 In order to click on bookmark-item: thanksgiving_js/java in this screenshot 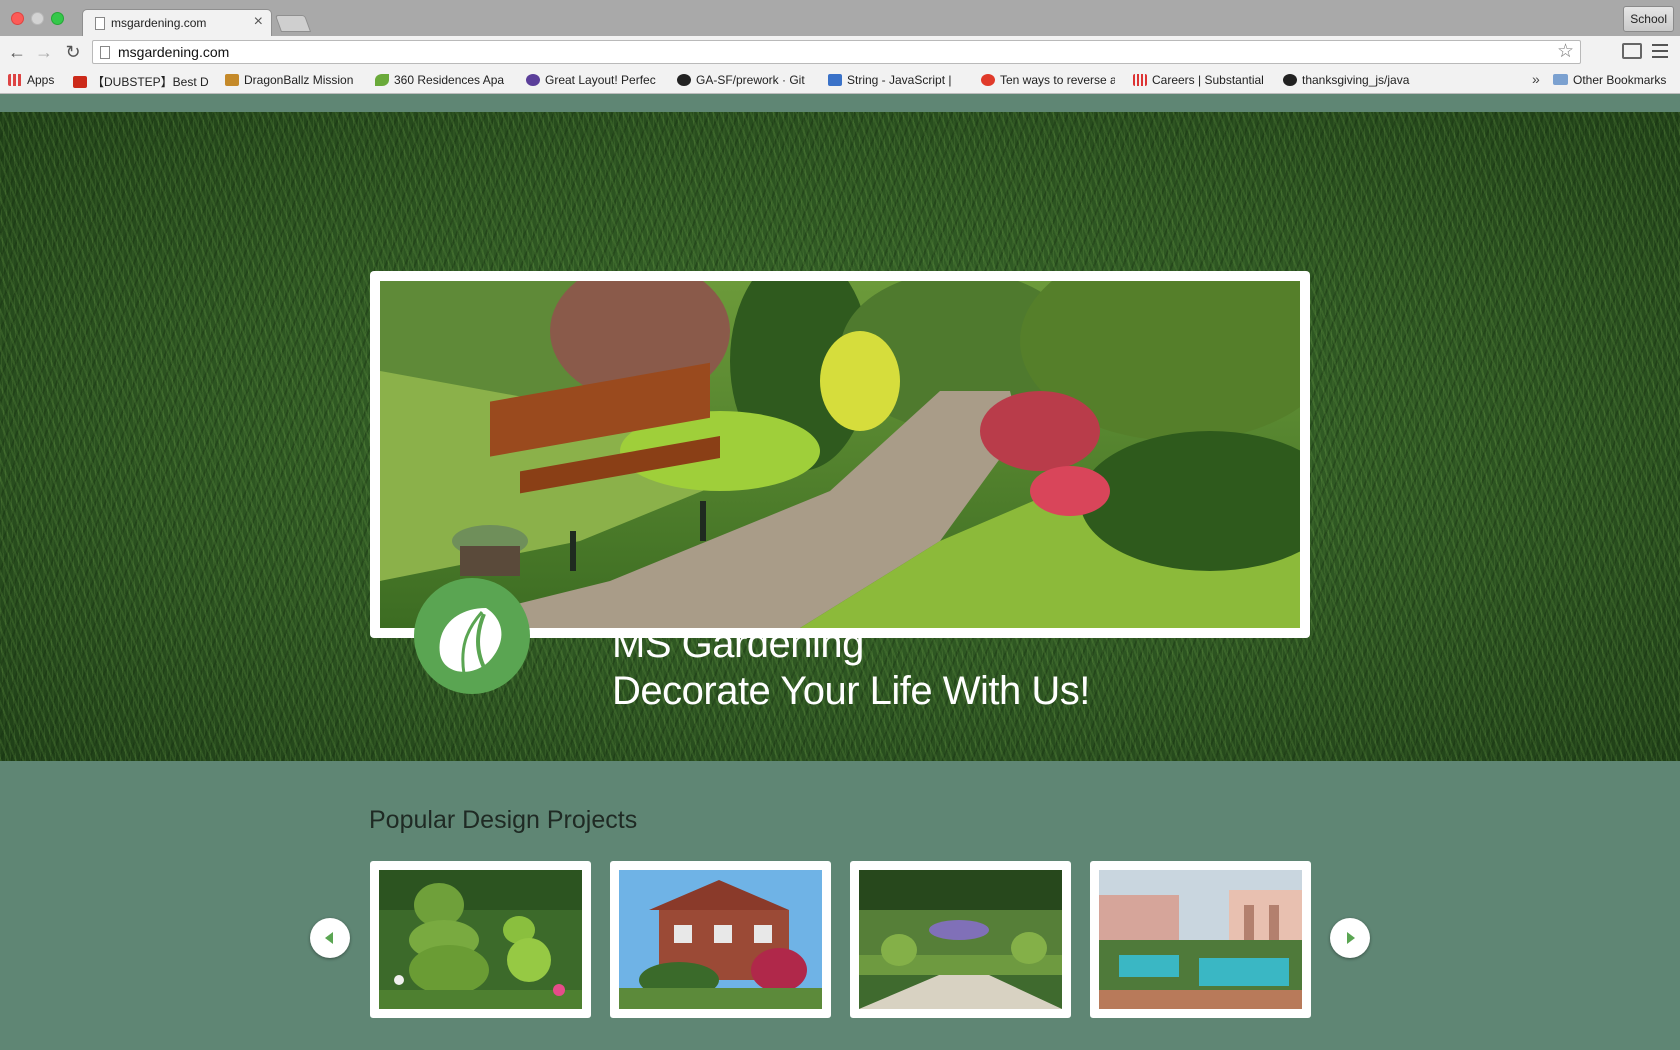, I will do `click(1351, 80)`.